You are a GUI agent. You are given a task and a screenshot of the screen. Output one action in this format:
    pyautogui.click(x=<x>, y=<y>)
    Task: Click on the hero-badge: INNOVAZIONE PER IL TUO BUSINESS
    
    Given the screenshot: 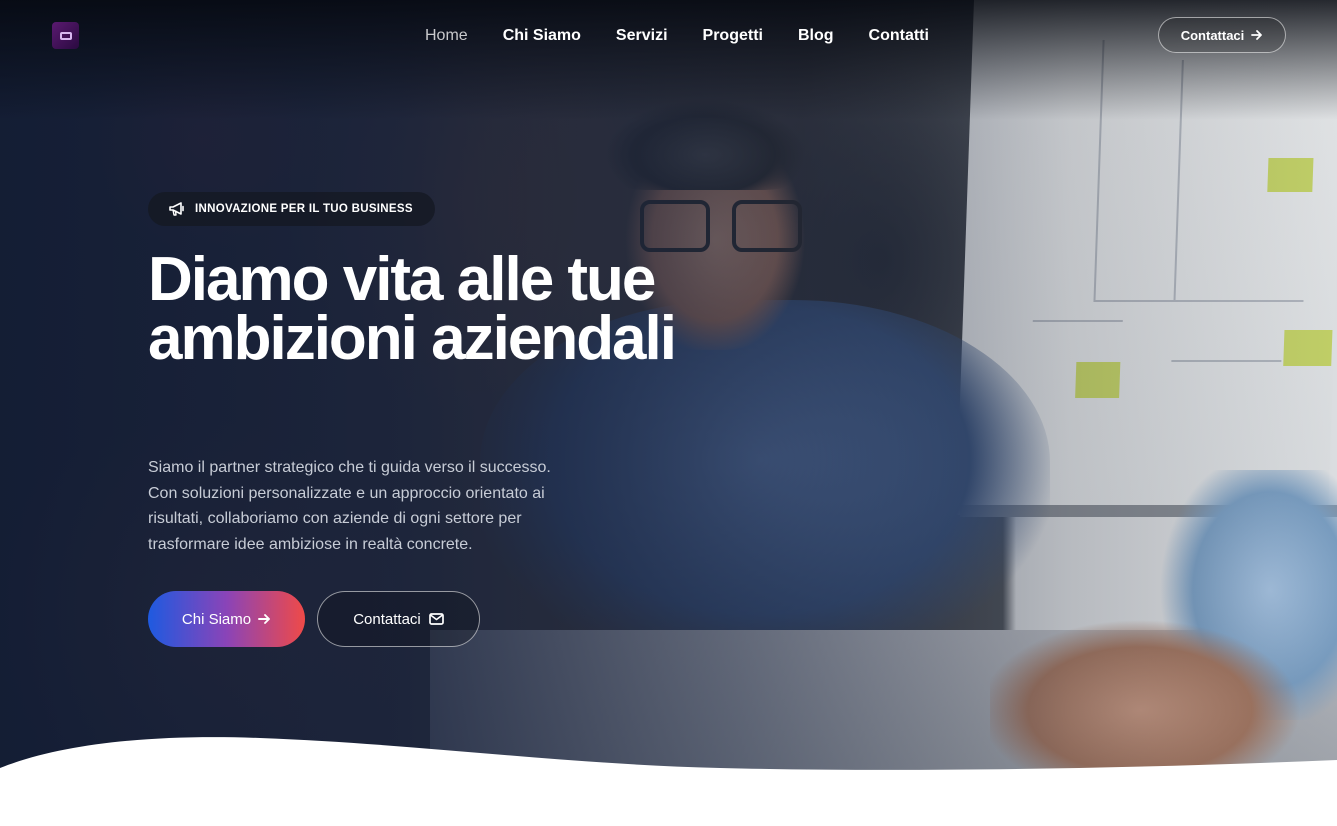 What is the action you would take?
    pyautogui.click(x=291, y=209)
    